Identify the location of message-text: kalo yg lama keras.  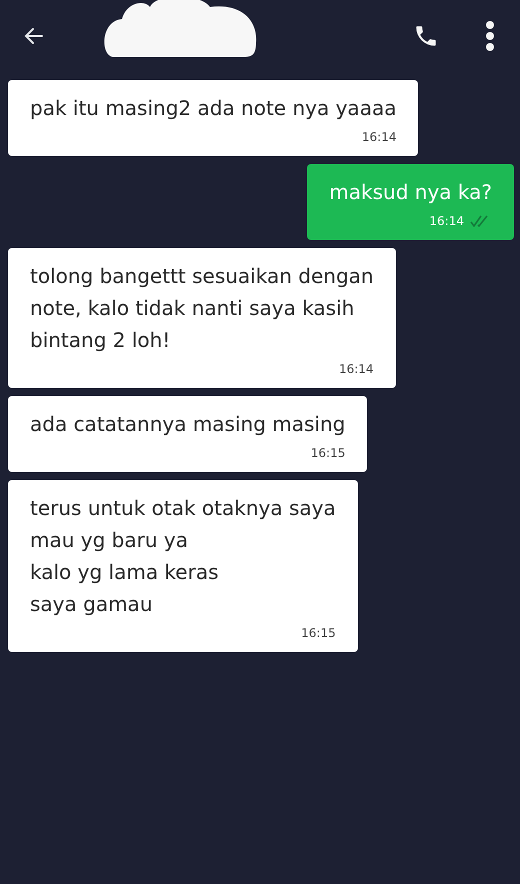
(125, 572).